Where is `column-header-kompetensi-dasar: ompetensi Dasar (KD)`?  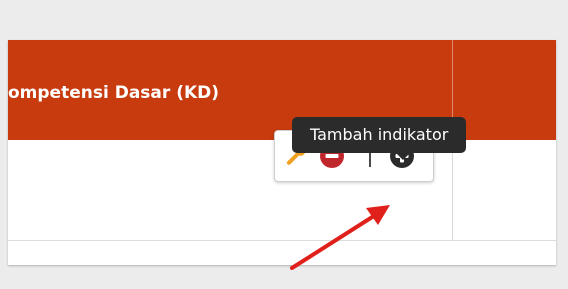
column-header-kompetensi-dasar: ompetensi Dasar (KD) is located at coordinates (114, 93).